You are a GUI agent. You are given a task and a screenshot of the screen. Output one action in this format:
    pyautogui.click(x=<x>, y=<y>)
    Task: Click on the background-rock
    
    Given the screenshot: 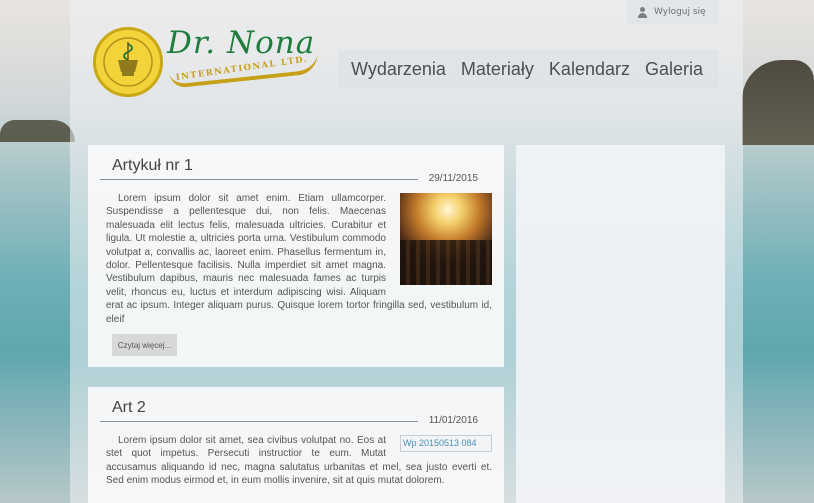 What is the action you would take?
    pyautogui.click(x=778, y=102)
    